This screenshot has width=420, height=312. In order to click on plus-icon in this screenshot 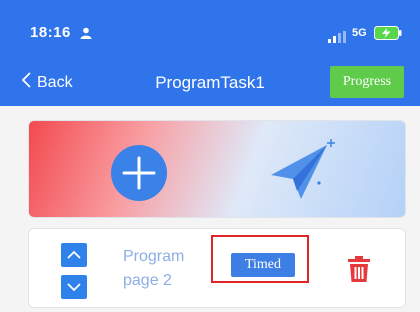, I will do `click(139, 173)`.